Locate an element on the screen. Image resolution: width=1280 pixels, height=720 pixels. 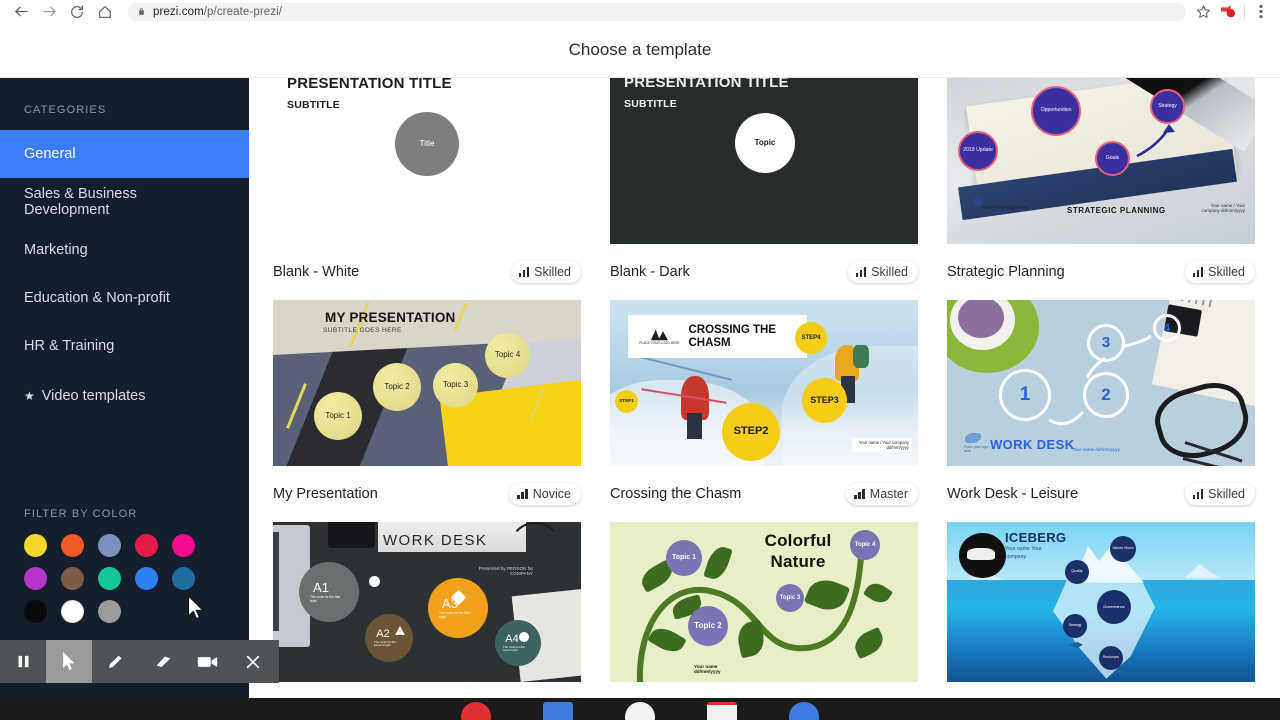
thumb-node: STEP4 is located at coordinates (811, 338).